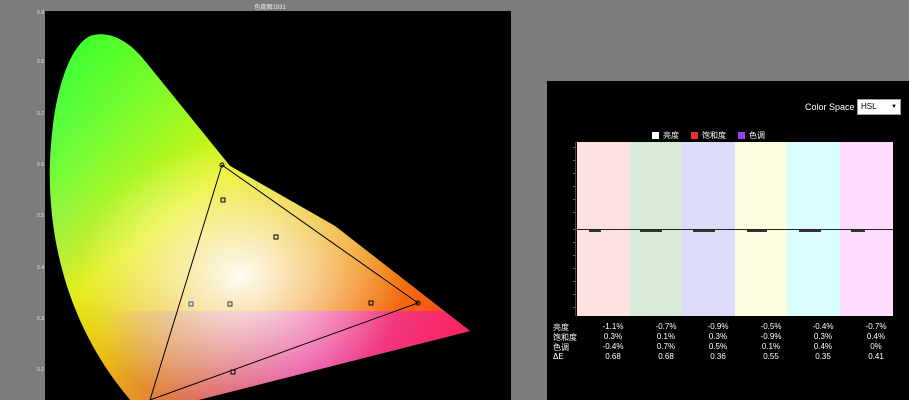 This screenshot has width=909, height=400. I want to click on color-space-value: HSL, so click(869, 106).